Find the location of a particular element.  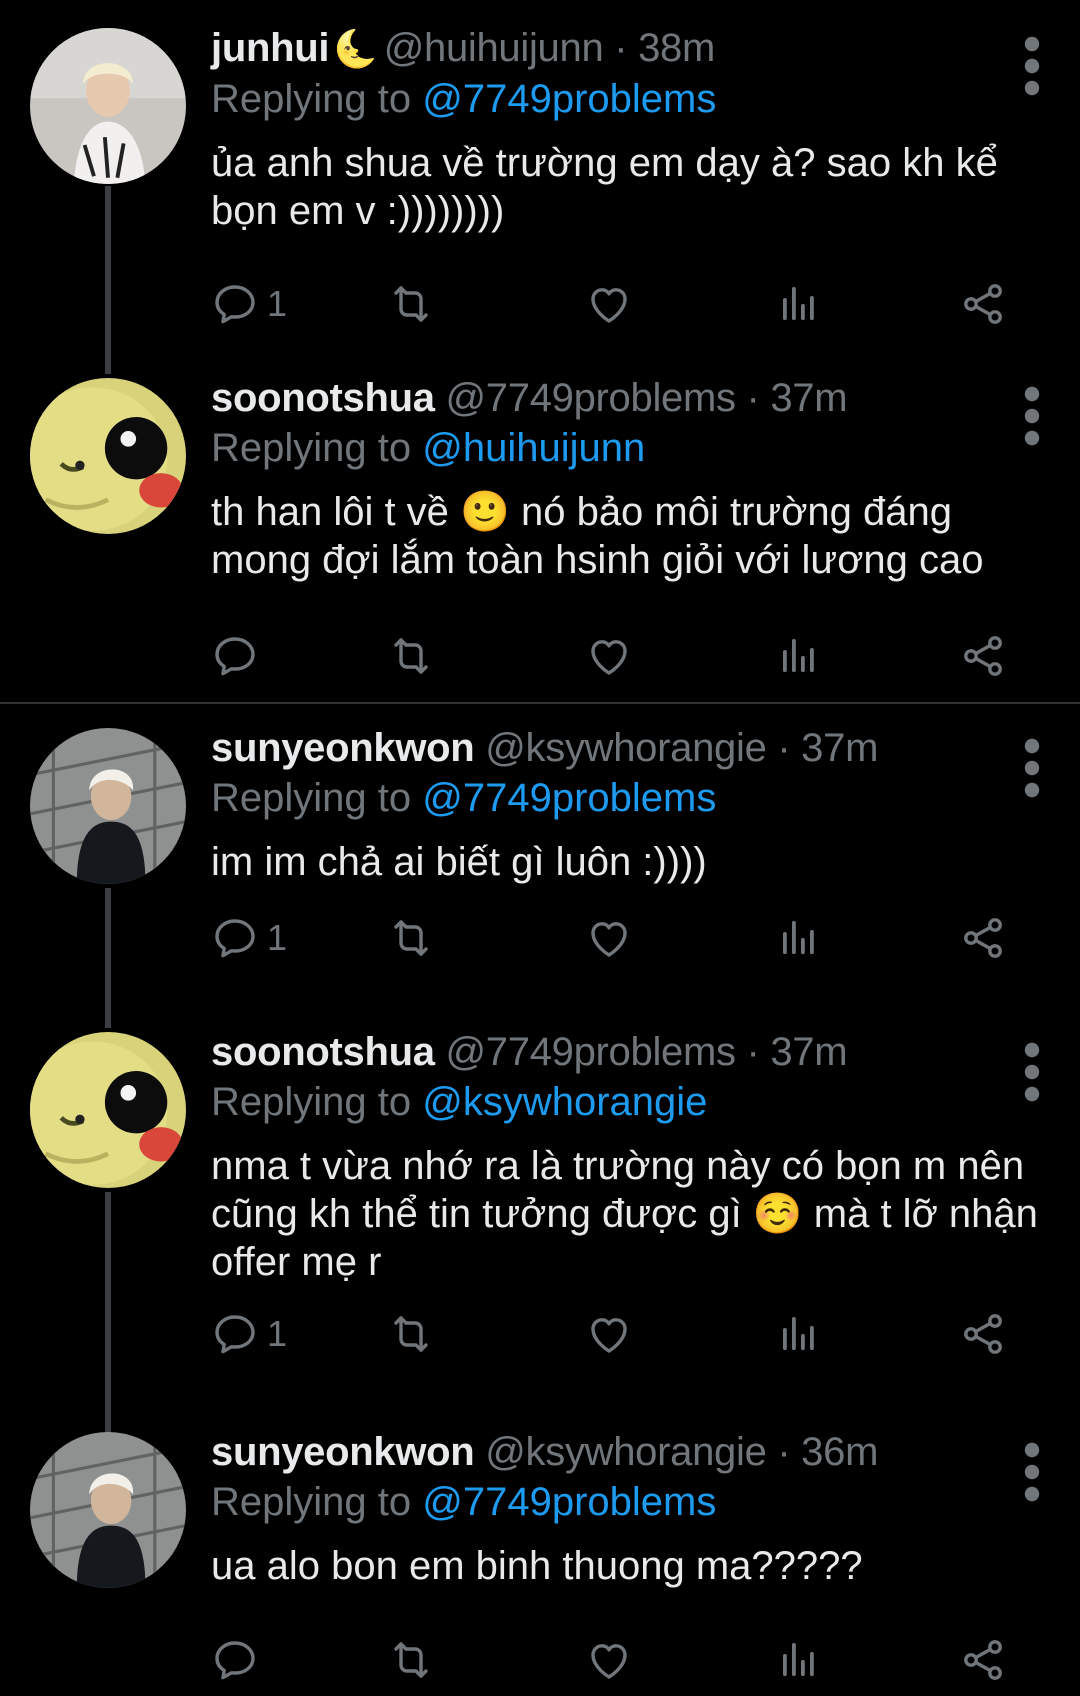

replying-mention: @huihuijunn is located at coordinates (533, 448).